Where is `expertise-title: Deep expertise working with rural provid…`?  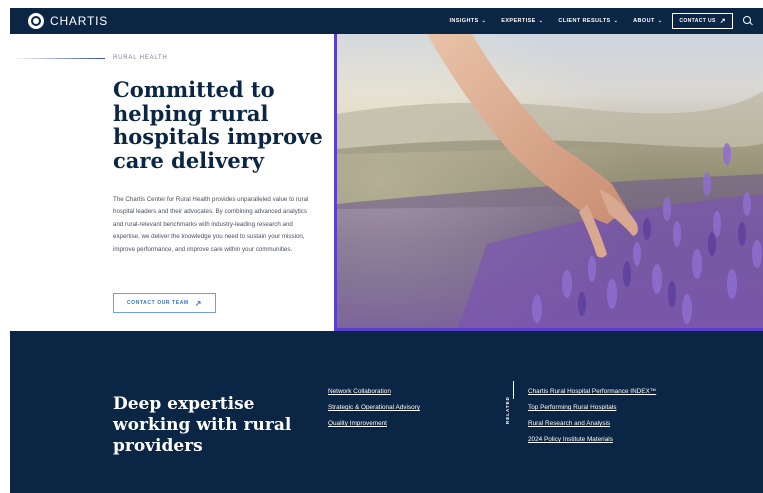
expertise-title: Deep expertise working with rural provid… is located at coordinates (202, 425).